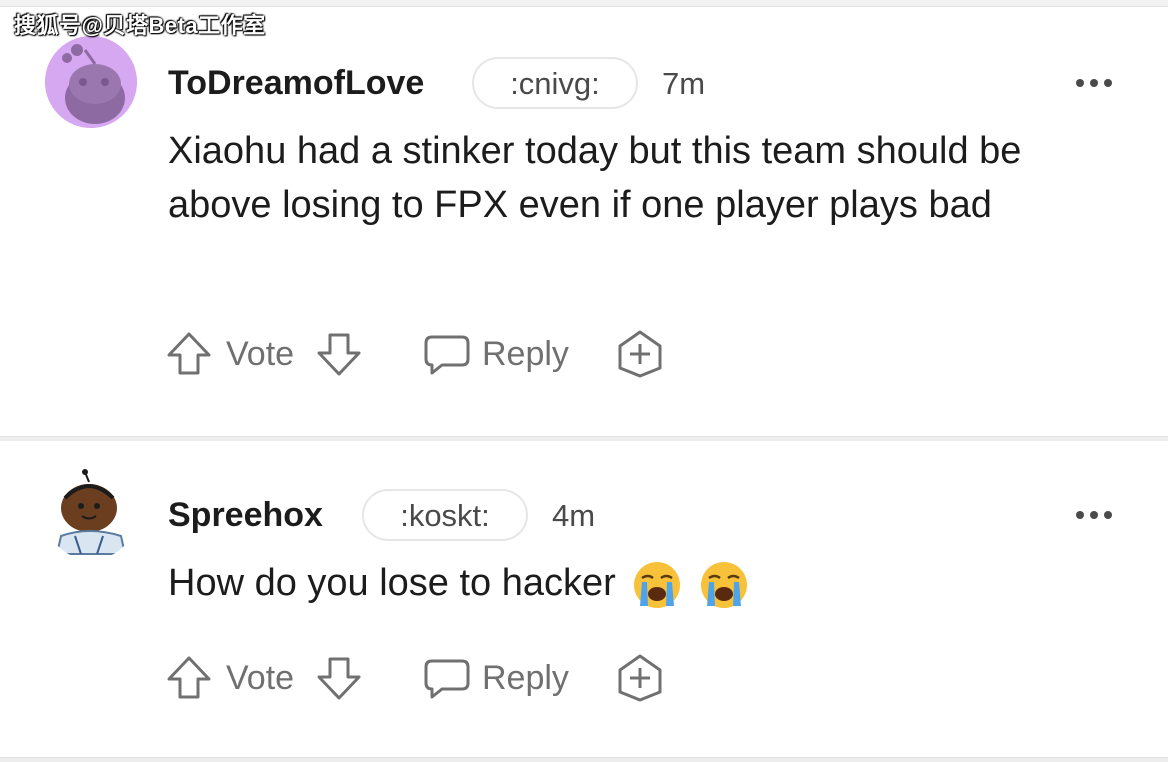  What do you see at coordinates (555, 83) in the screenshot?
I see `user-flair: :cnivg:` at bounding box center [555, 83].